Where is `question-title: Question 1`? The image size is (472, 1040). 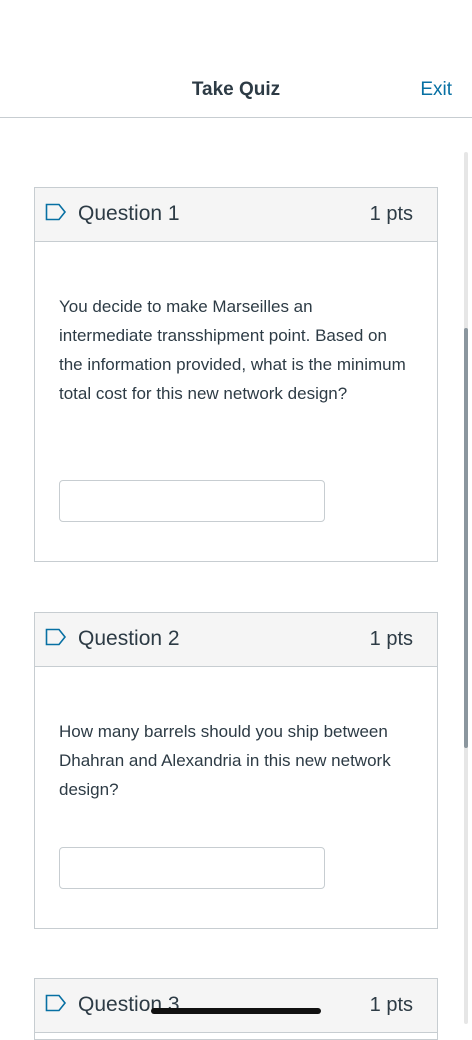 question-title: Question 1 is located at coordinates (129, 213).